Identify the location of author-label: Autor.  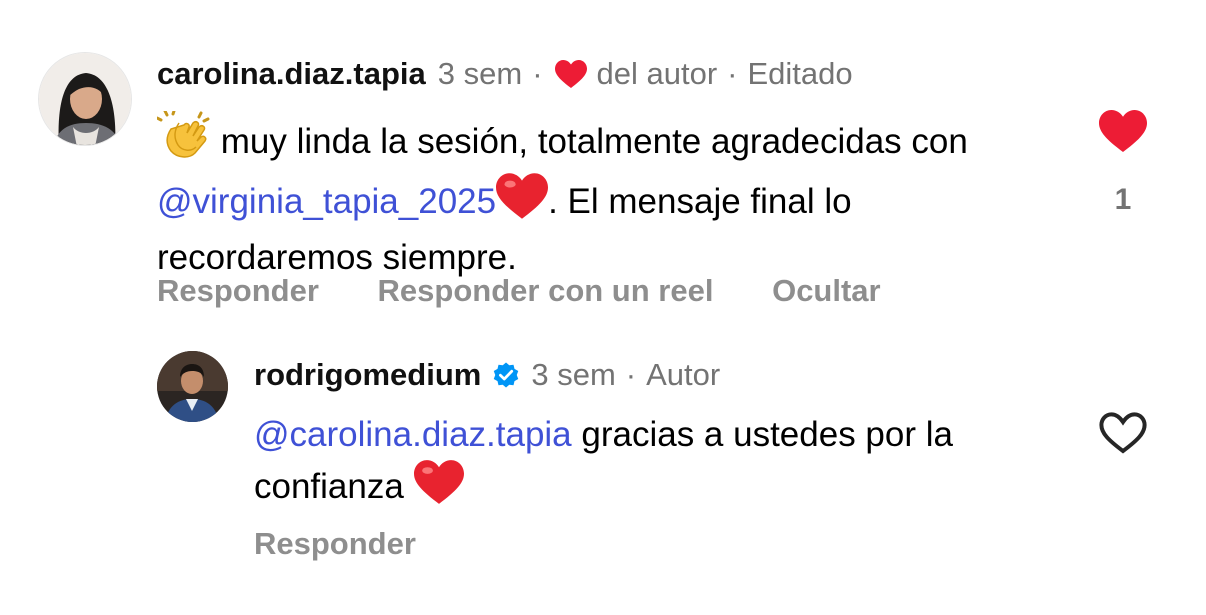
(683, 374).